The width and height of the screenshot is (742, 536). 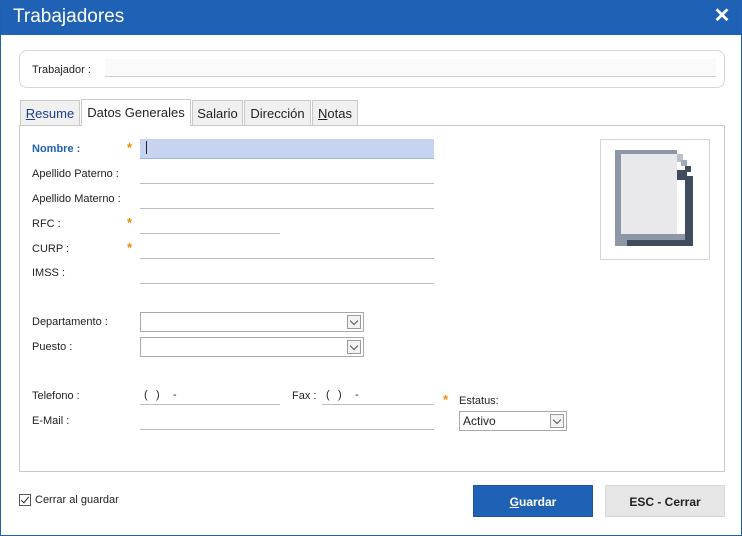 I want to click on window-title: Trabajadores, so click(x=69, y=16).